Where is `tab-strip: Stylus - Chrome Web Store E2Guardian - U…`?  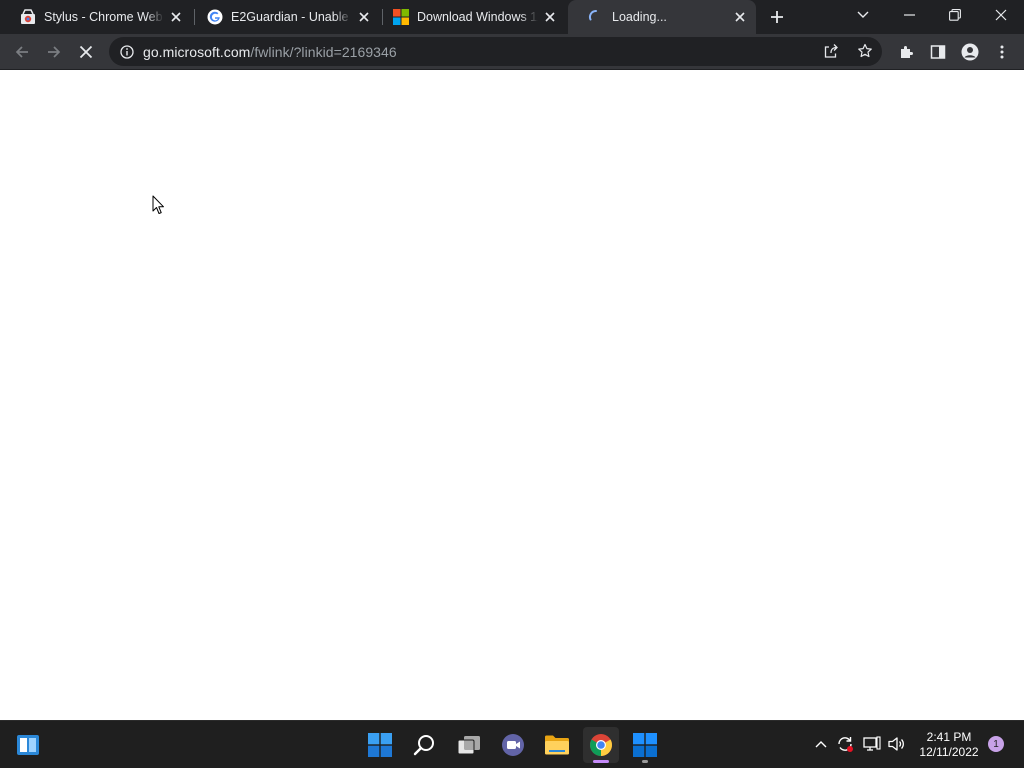 tab-strip: Stylus - Chrome Web Store E2Guardian - U… is located at coordinates (512, 17).